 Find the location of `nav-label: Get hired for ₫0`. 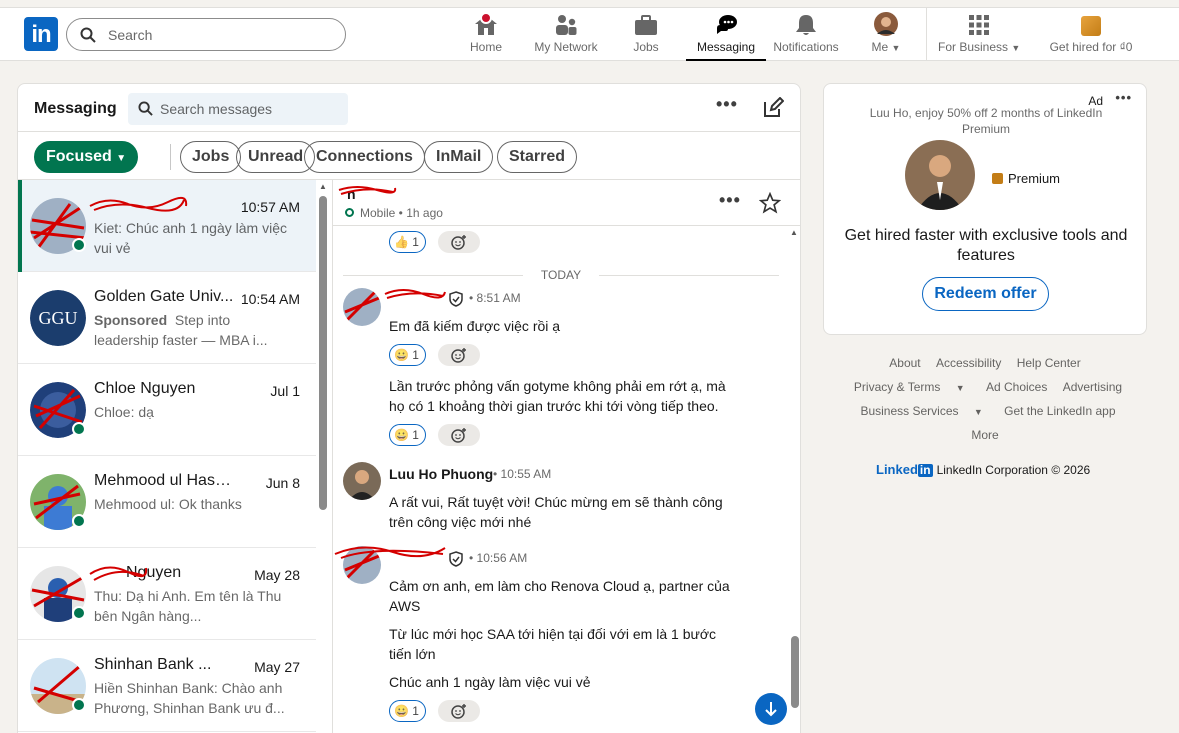

nav-label: Get hired for ₫0 is located at coordinates (1091, 47).